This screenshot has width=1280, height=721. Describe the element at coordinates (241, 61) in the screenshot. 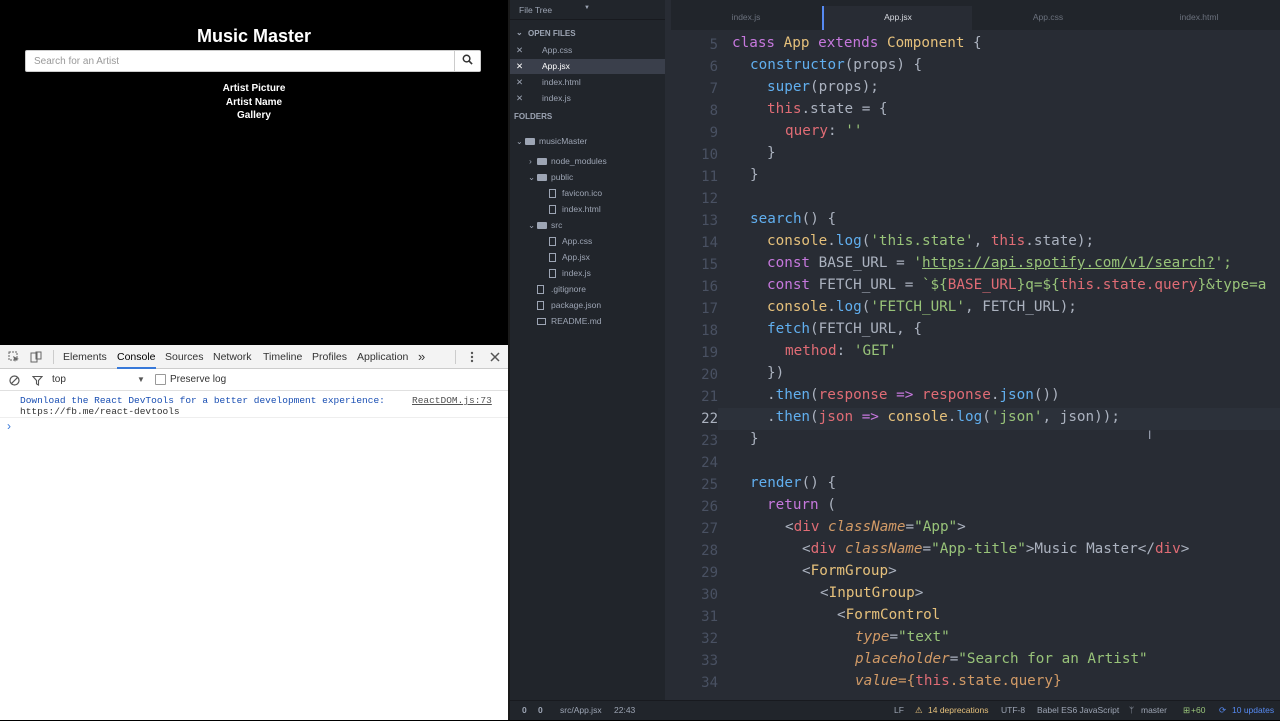

I see `search-input` at that location.